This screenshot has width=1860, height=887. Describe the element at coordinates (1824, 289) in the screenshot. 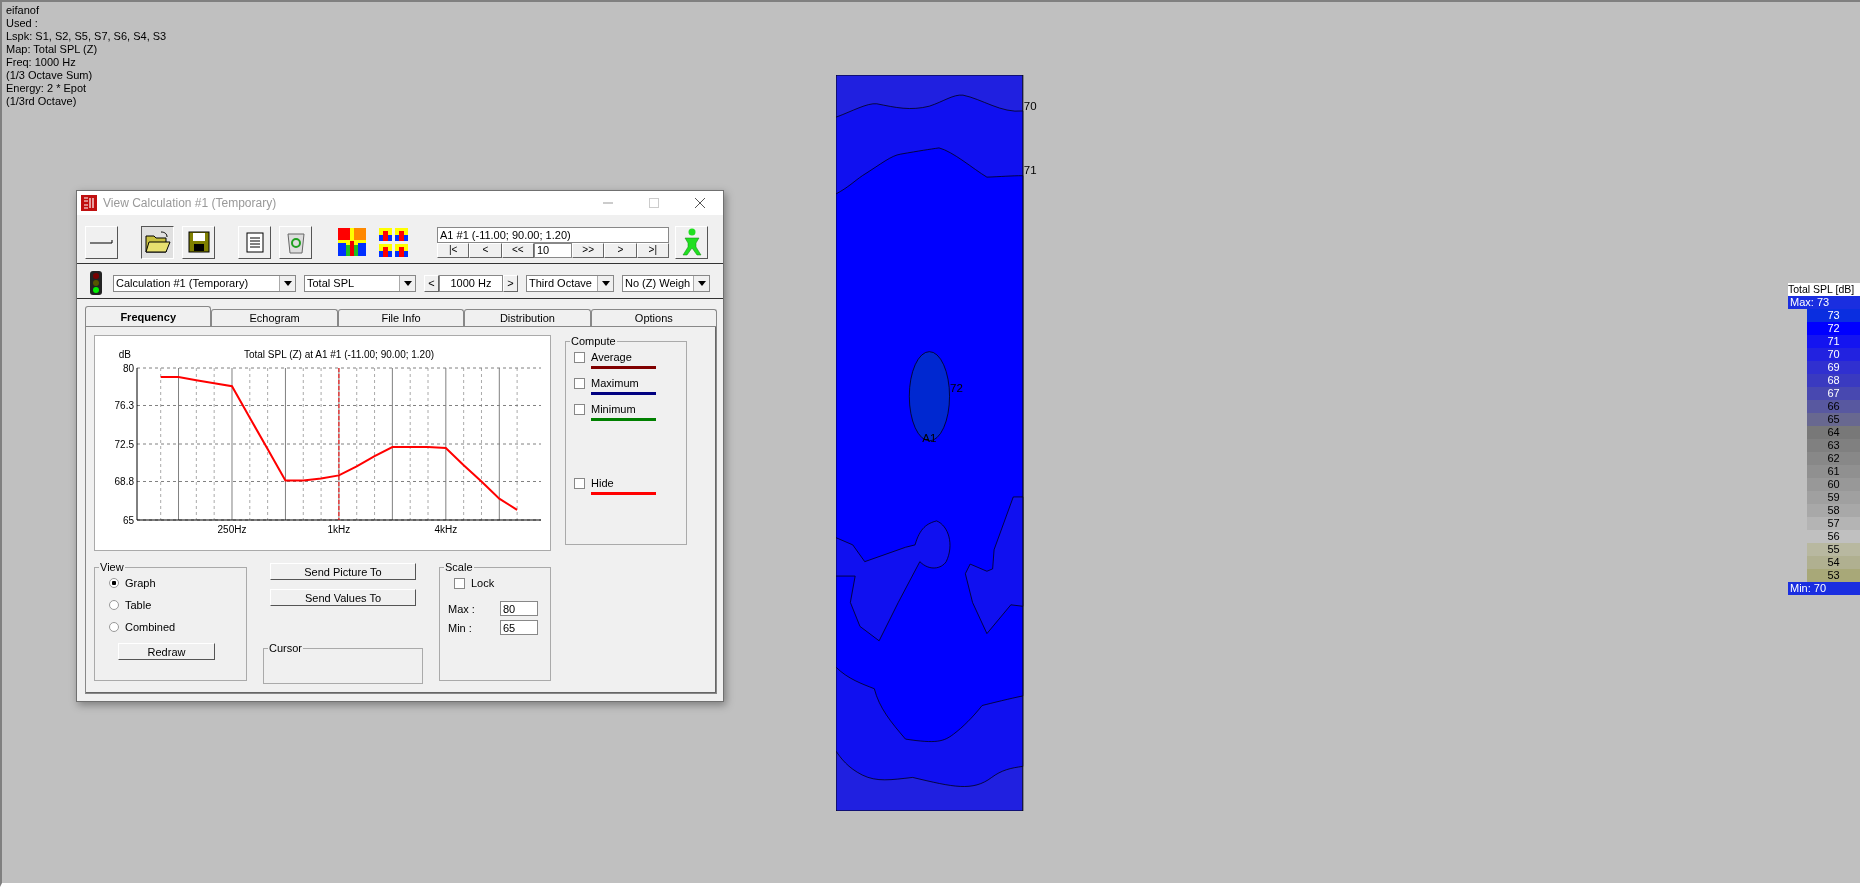

I see `legend-title: Total SPL [dB]` at that location.